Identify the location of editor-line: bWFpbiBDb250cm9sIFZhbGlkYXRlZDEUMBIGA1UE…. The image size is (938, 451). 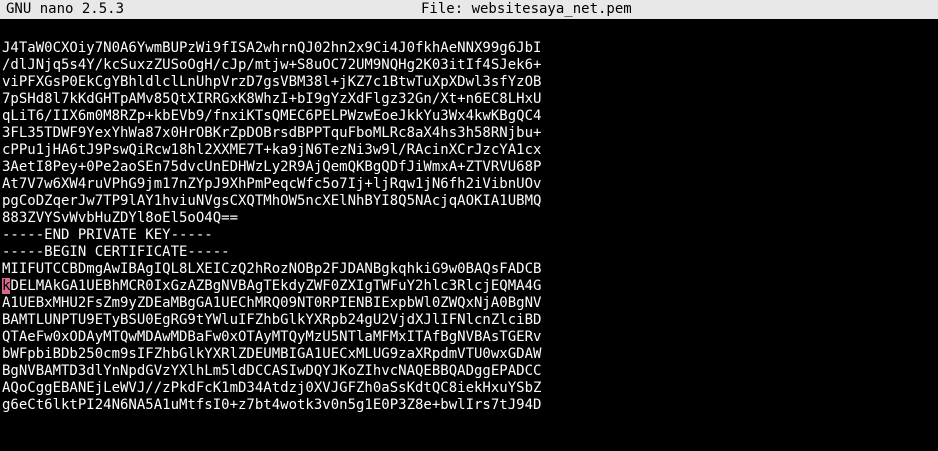
(469, 354).